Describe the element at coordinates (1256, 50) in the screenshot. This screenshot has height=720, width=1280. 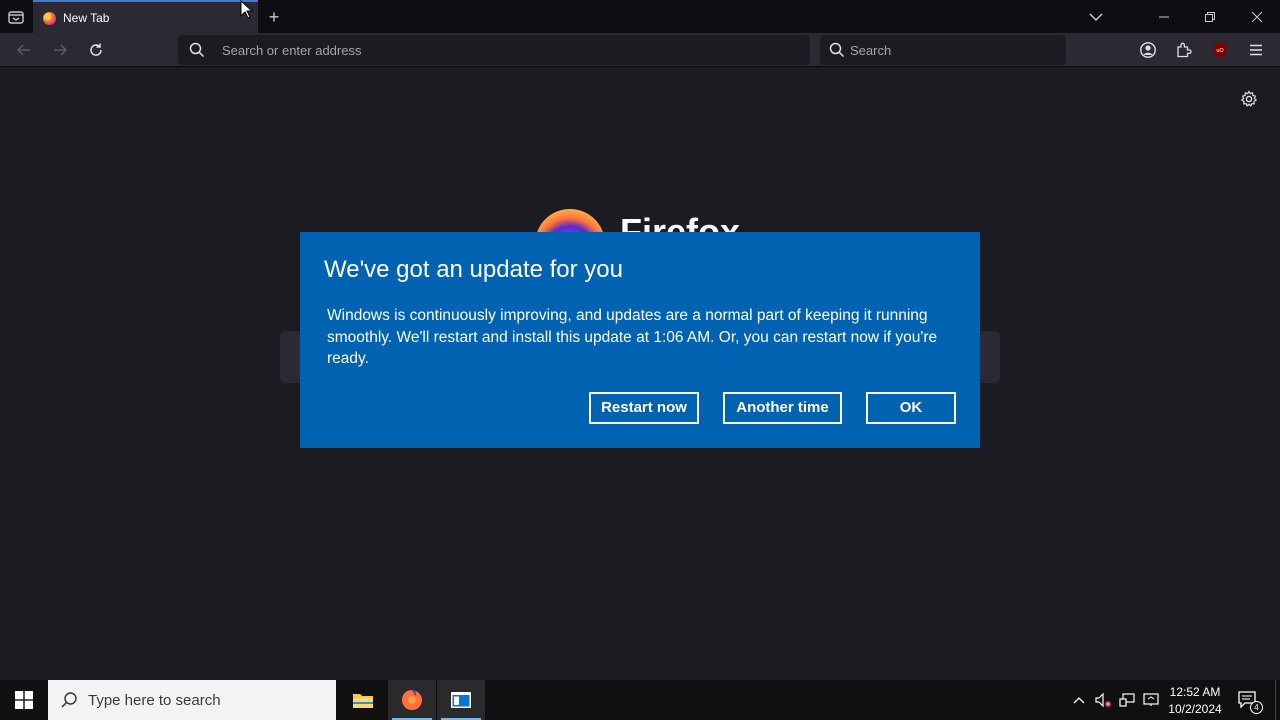
I see `menu-hamburger-icon` at that location.